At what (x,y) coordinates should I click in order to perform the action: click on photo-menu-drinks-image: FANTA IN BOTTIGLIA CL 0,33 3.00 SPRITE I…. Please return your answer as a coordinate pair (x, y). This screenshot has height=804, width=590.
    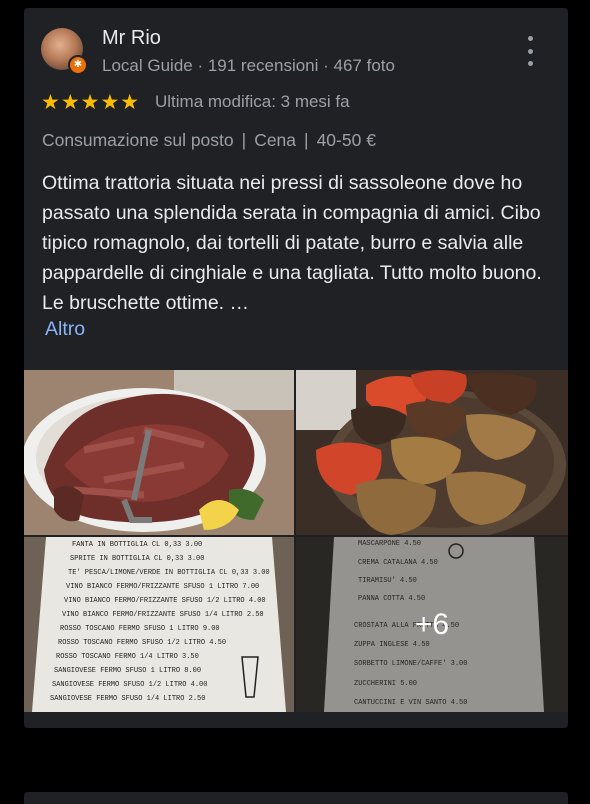
    Looking at the image, I should click on (159, 624).